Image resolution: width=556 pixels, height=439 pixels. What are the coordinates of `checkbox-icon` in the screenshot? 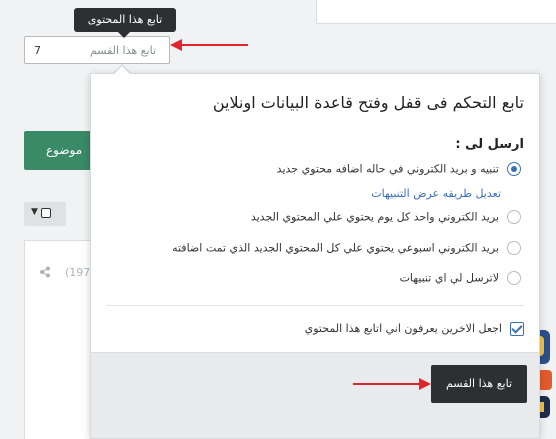 It's located at (46, 213).